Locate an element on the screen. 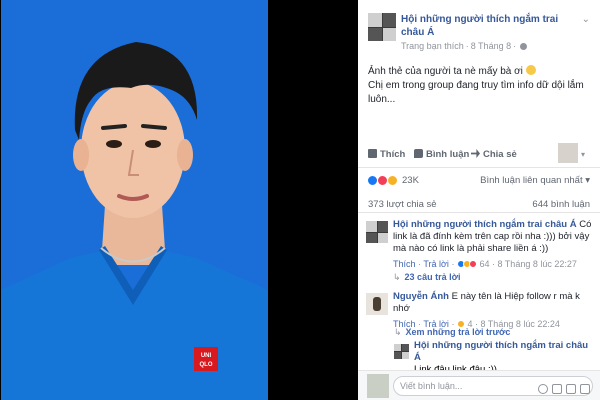 Image resolution: width=600 pixels, height=400 pixels. comment-reaction-count: 64 is located at coordinates (484, 264).